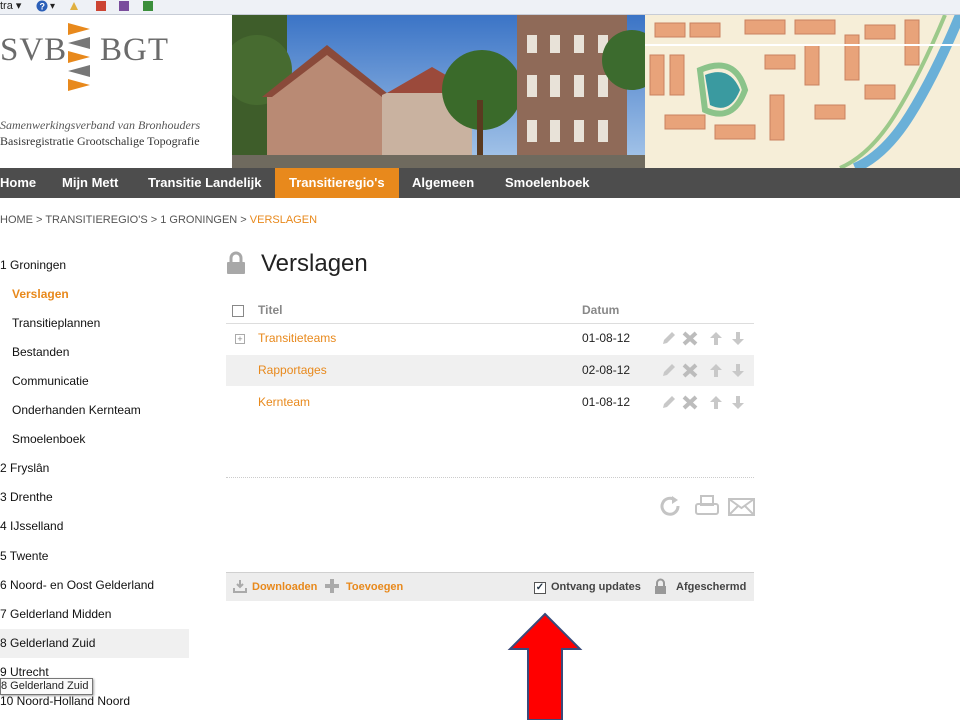 The image size is (960, 725). I want to click on addon-icon, so click(148, 5).